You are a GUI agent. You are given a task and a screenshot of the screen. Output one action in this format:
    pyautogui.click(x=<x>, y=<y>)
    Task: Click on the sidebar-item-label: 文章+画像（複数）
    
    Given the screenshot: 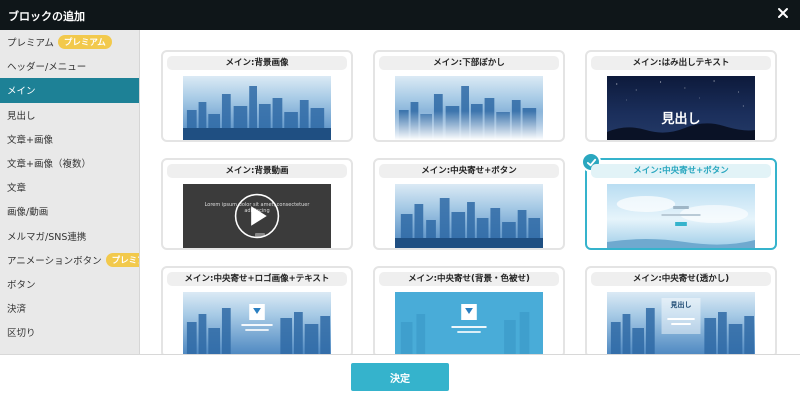 What is the action you would take?
    pyautogui.click(x=49, y=165)
    